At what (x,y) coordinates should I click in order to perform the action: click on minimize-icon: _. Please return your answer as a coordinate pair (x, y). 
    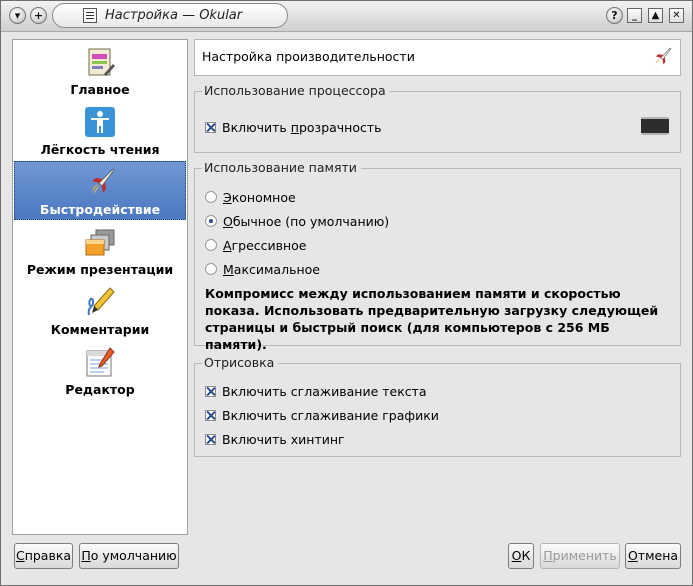
    Looking at the image, I should click on (634, 15).